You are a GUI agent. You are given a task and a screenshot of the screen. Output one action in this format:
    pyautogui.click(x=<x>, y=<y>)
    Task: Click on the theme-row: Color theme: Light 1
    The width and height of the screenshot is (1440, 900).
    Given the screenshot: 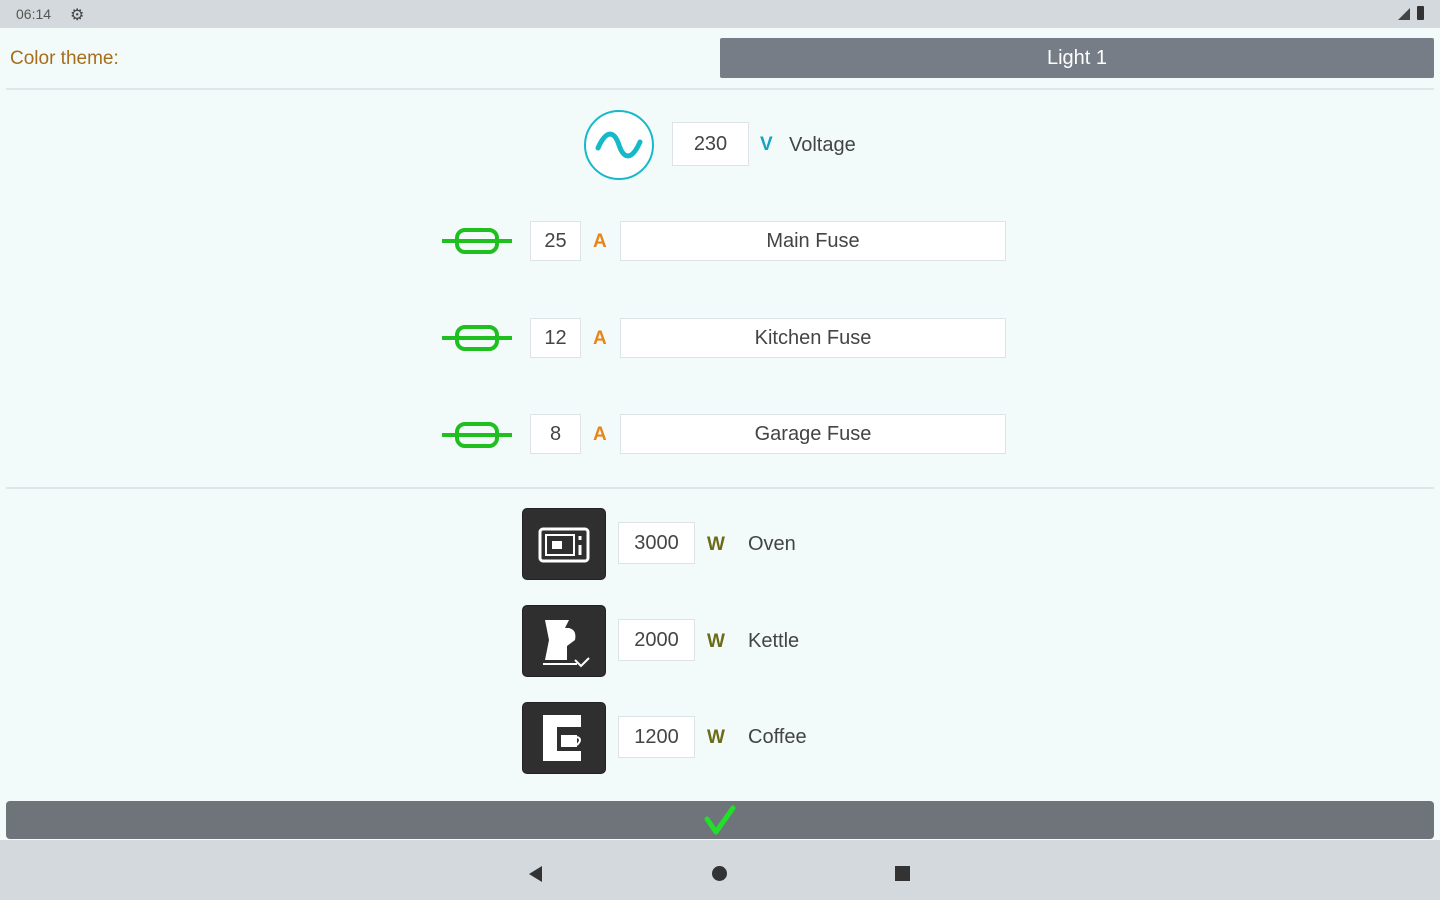 What is the action you would take?
    pyautogui.click(x=720, y=58)
    